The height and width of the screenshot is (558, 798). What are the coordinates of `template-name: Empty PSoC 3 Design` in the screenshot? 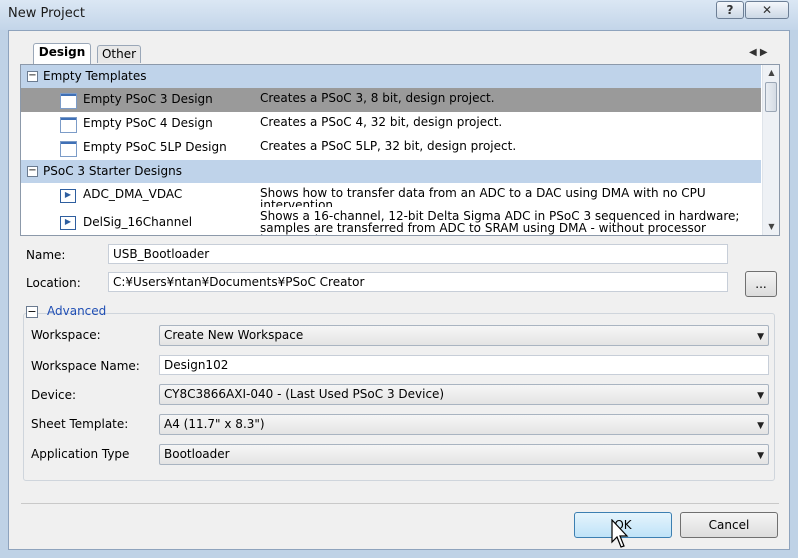 It's located at (148, 99).